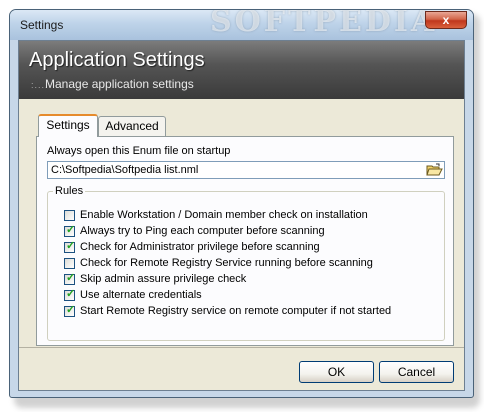 This screenshot has height=412, width=484. Describe the element at coordinates (117, 60) in the screenshot. I see `banner-title: Application Settings` at that location.